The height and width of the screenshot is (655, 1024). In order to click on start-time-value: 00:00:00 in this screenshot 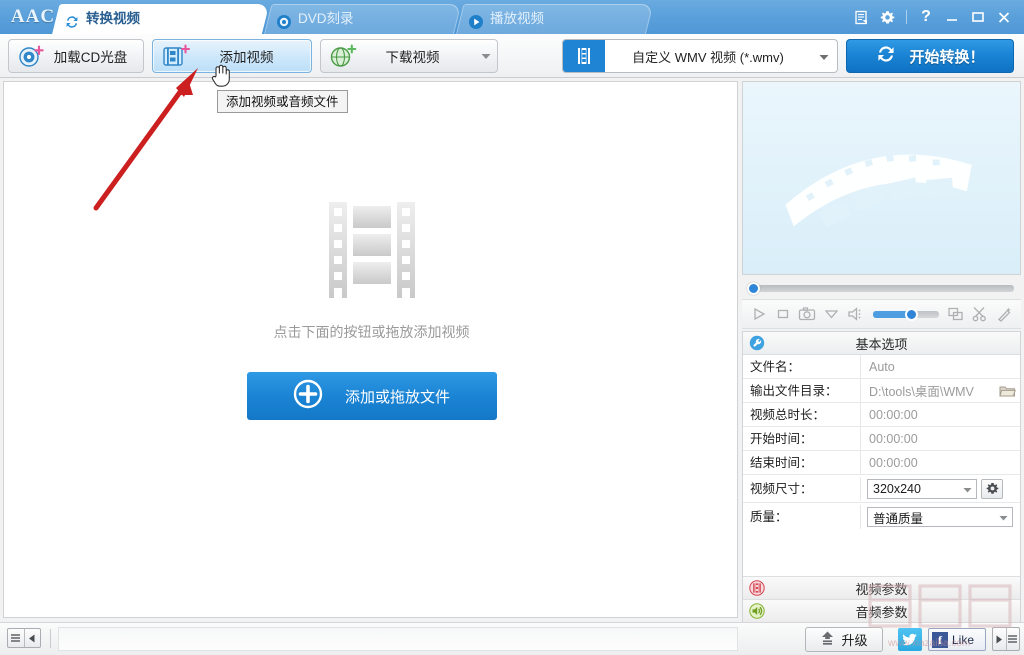, I will do `click(940, 439)`.